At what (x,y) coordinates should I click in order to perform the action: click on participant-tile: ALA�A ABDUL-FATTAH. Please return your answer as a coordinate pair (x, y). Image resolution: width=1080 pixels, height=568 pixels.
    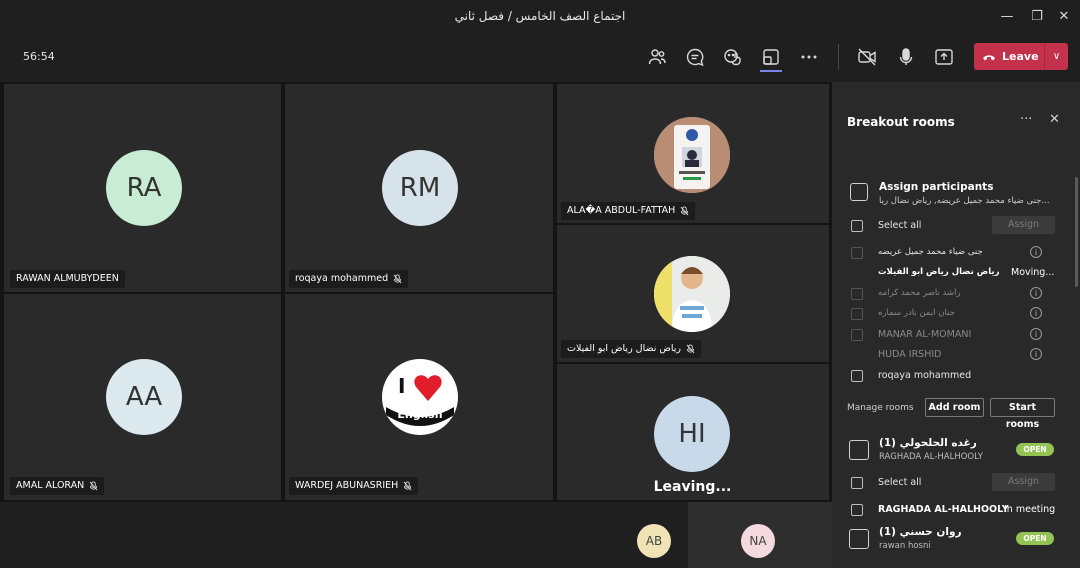
    Looking at the image, I should click on (693, 153).